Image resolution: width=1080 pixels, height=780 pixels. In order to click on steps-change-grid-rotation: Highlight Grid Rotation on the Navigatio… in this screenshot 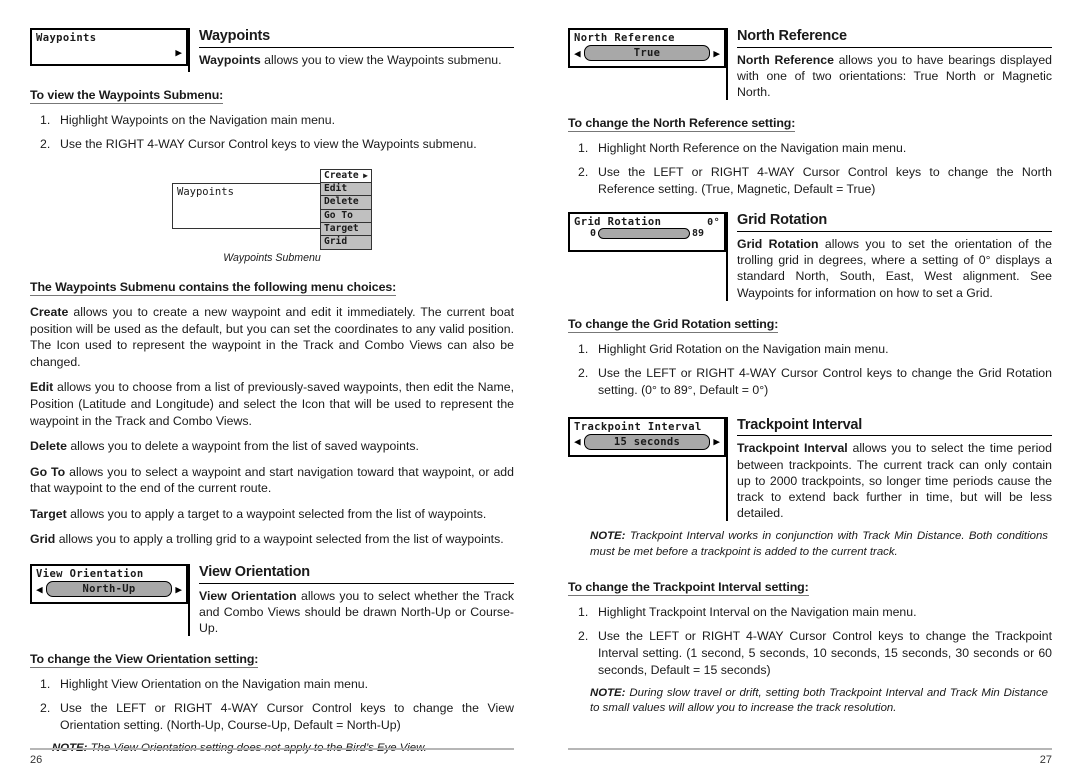, I will do `click(810, 370)`.